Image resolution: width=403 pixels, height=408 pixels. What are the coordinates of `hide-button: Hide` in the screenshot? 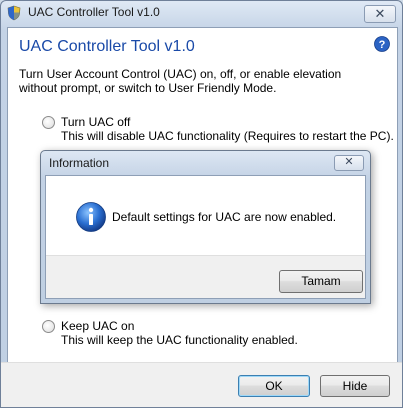 It's located at (355, 386).